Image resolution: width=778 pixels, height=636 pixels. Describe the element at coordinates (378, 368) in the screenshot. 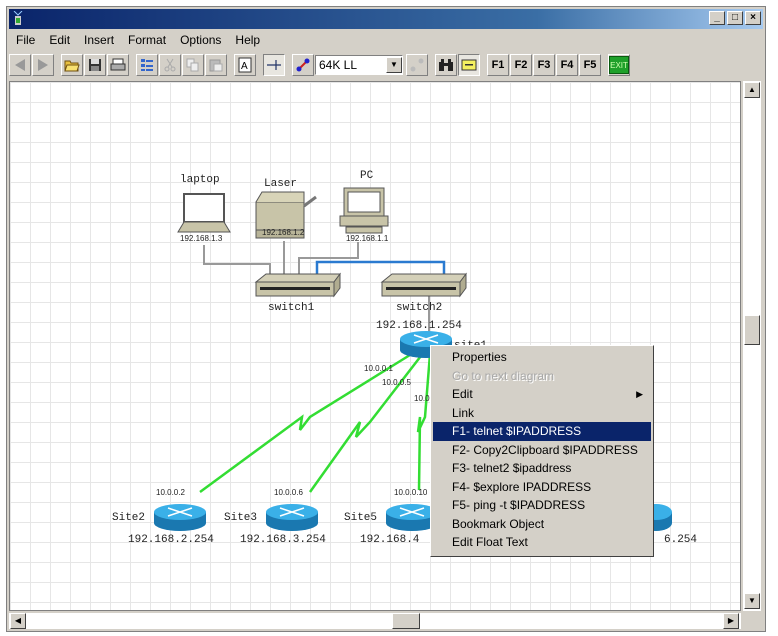

I see `link-ip-label: 10.0.0.1` at that location.